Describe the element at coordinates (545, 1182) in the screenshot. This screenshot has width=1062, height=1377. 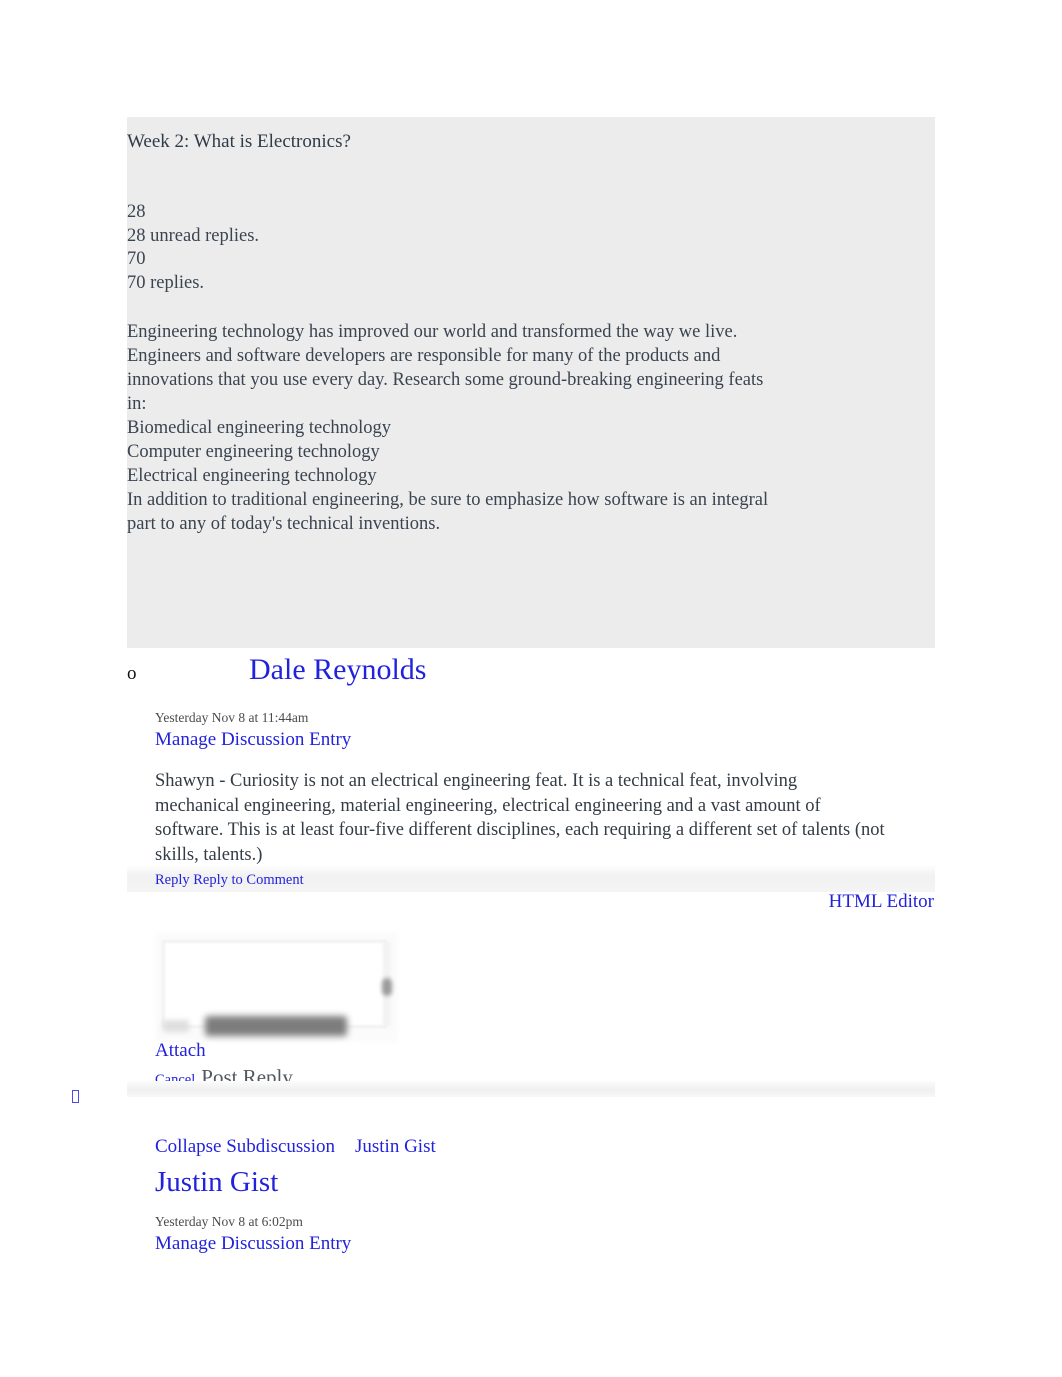
I see `entry-author-link: Justin Gist` at that location.